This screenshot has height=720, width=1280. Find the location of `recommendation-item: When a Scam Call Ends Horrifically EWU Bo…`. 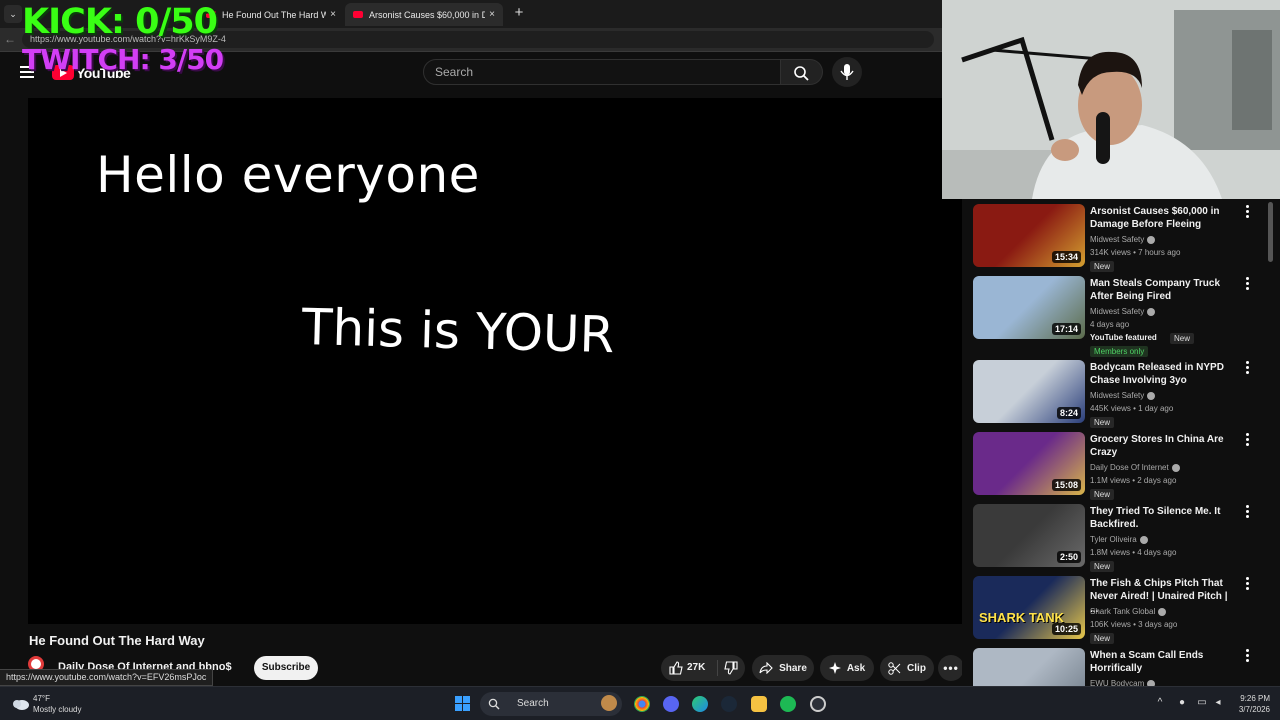

recommendation-item: When a Scam Call Ends Horrifically EWU Bo… is located at coordinates (1123, 664).